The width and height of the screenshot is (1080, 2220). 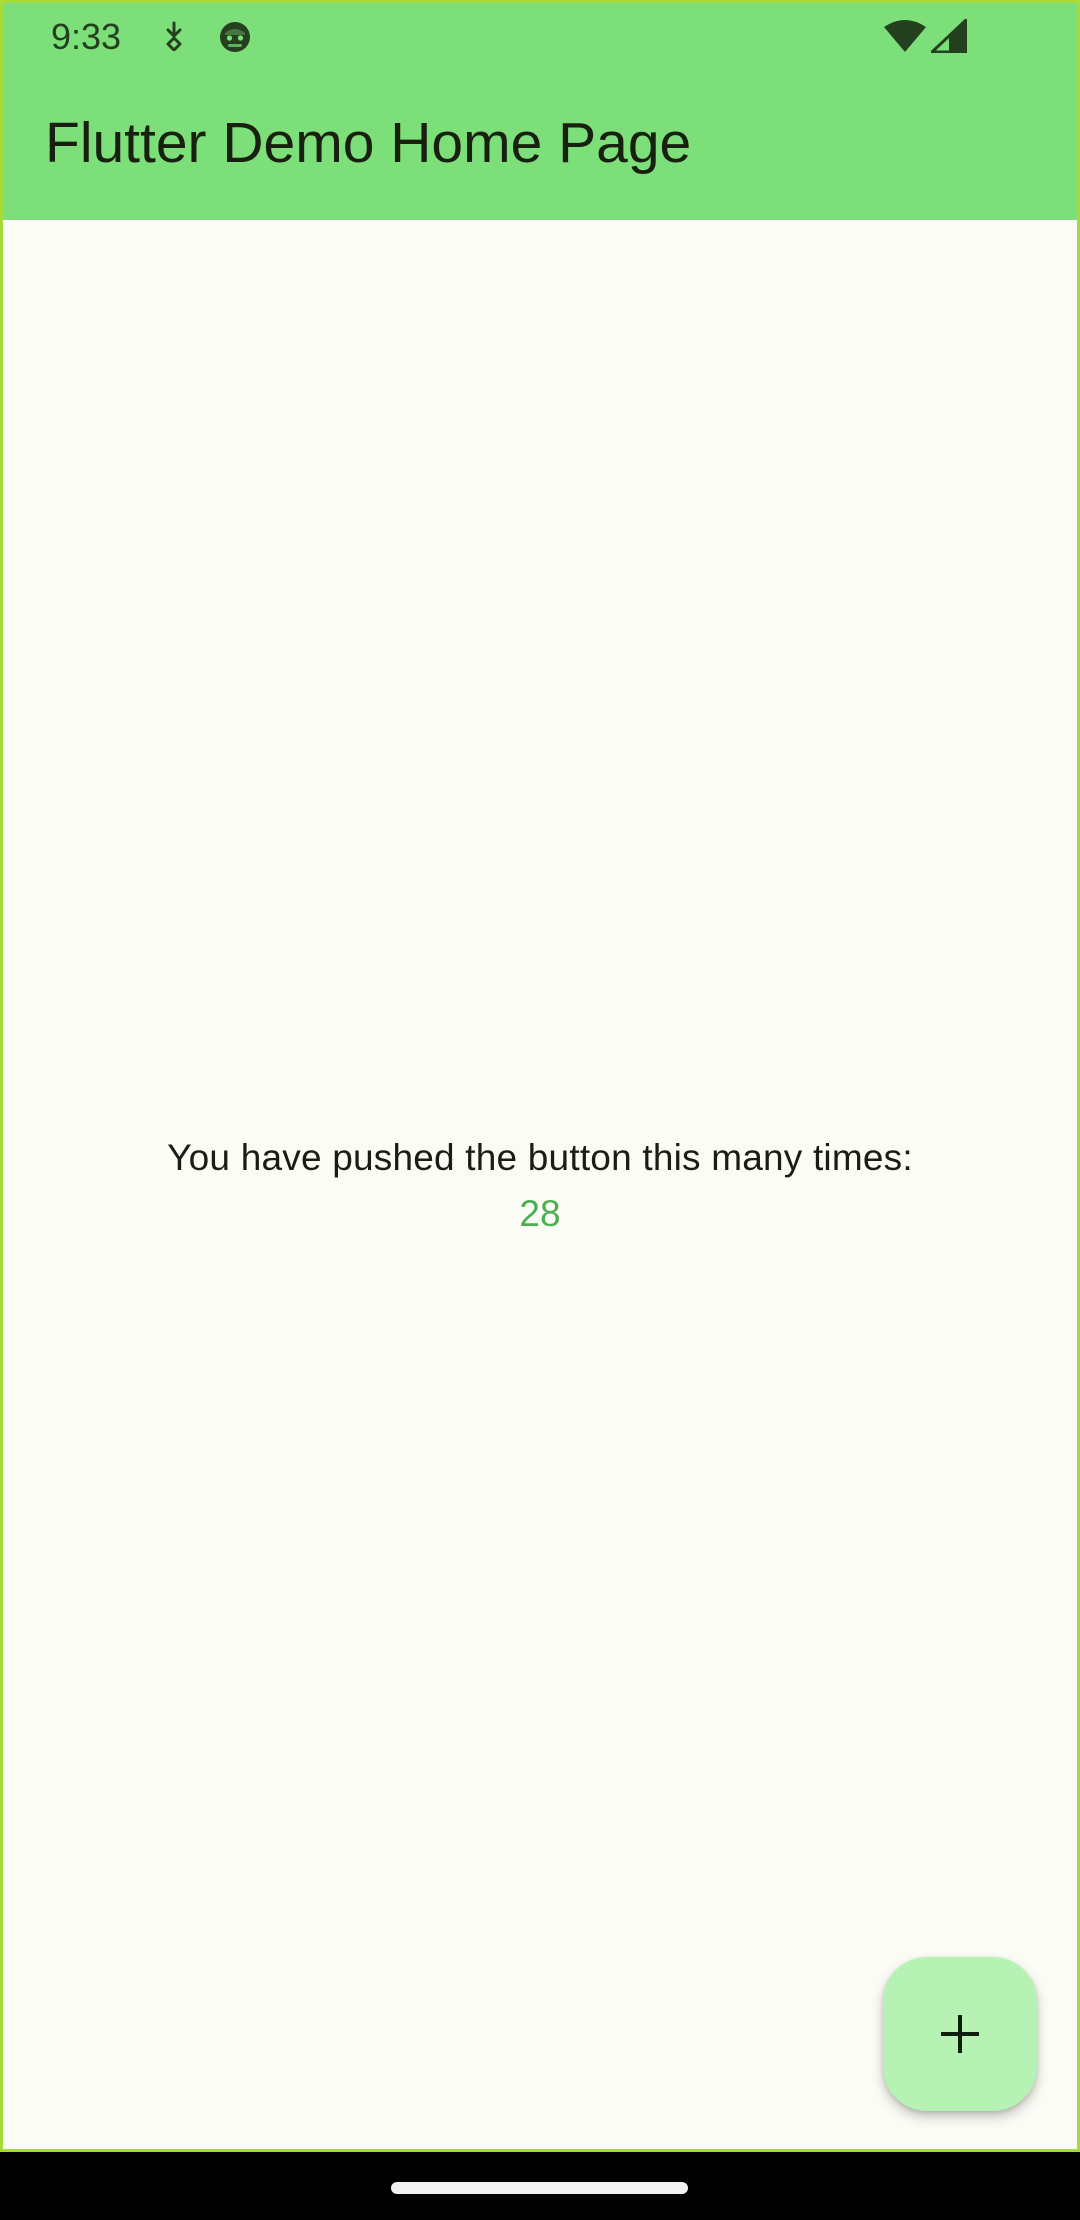 What do you see at coordinates (949, 36) in the screenshot?
I see `cellular-signal-icon` at bounding box center [949, 36].